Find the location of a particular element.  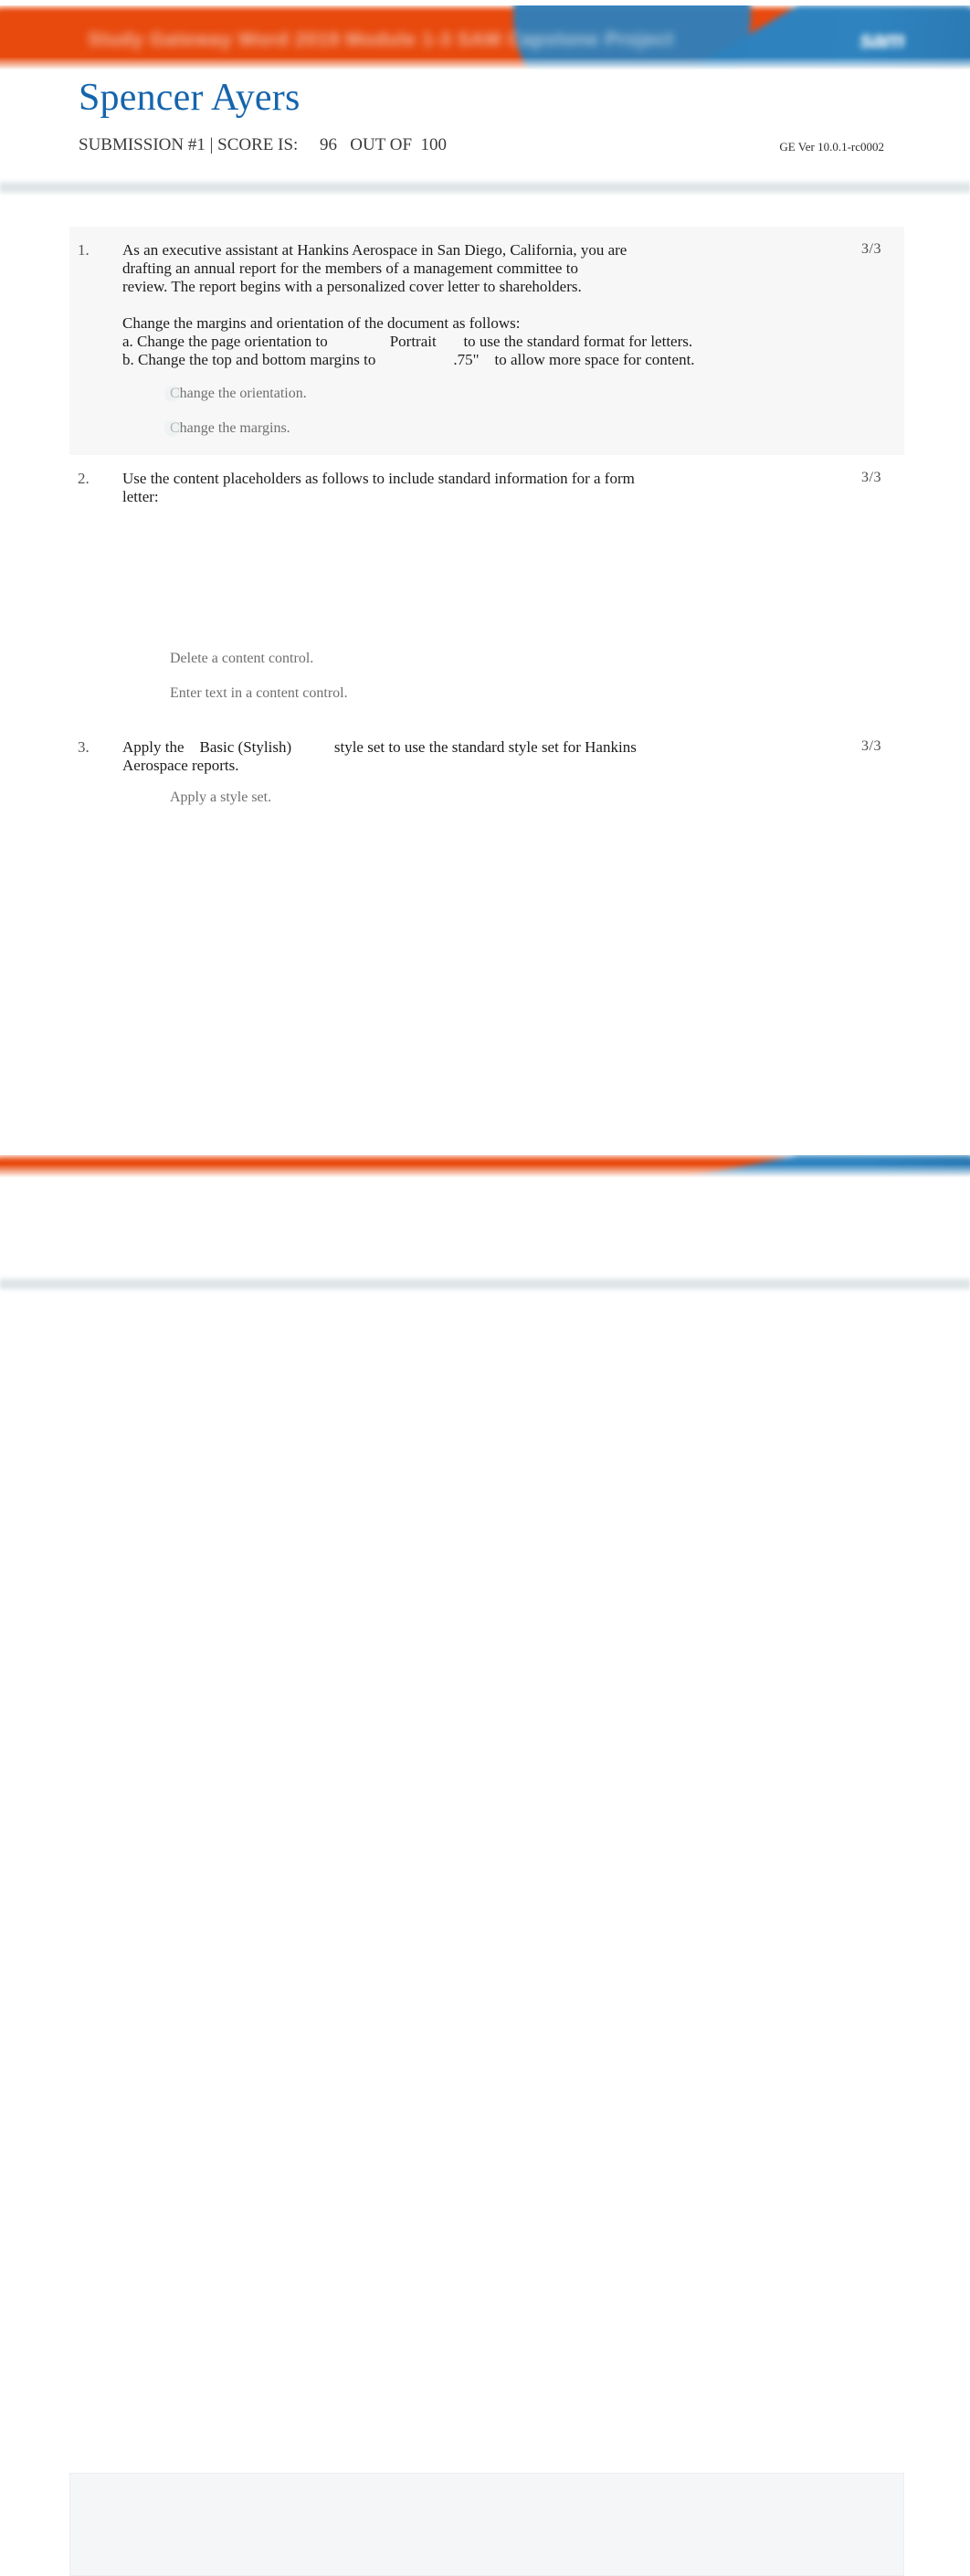

subitem-label: Apply a style set. is located at coordinates (221, 797).